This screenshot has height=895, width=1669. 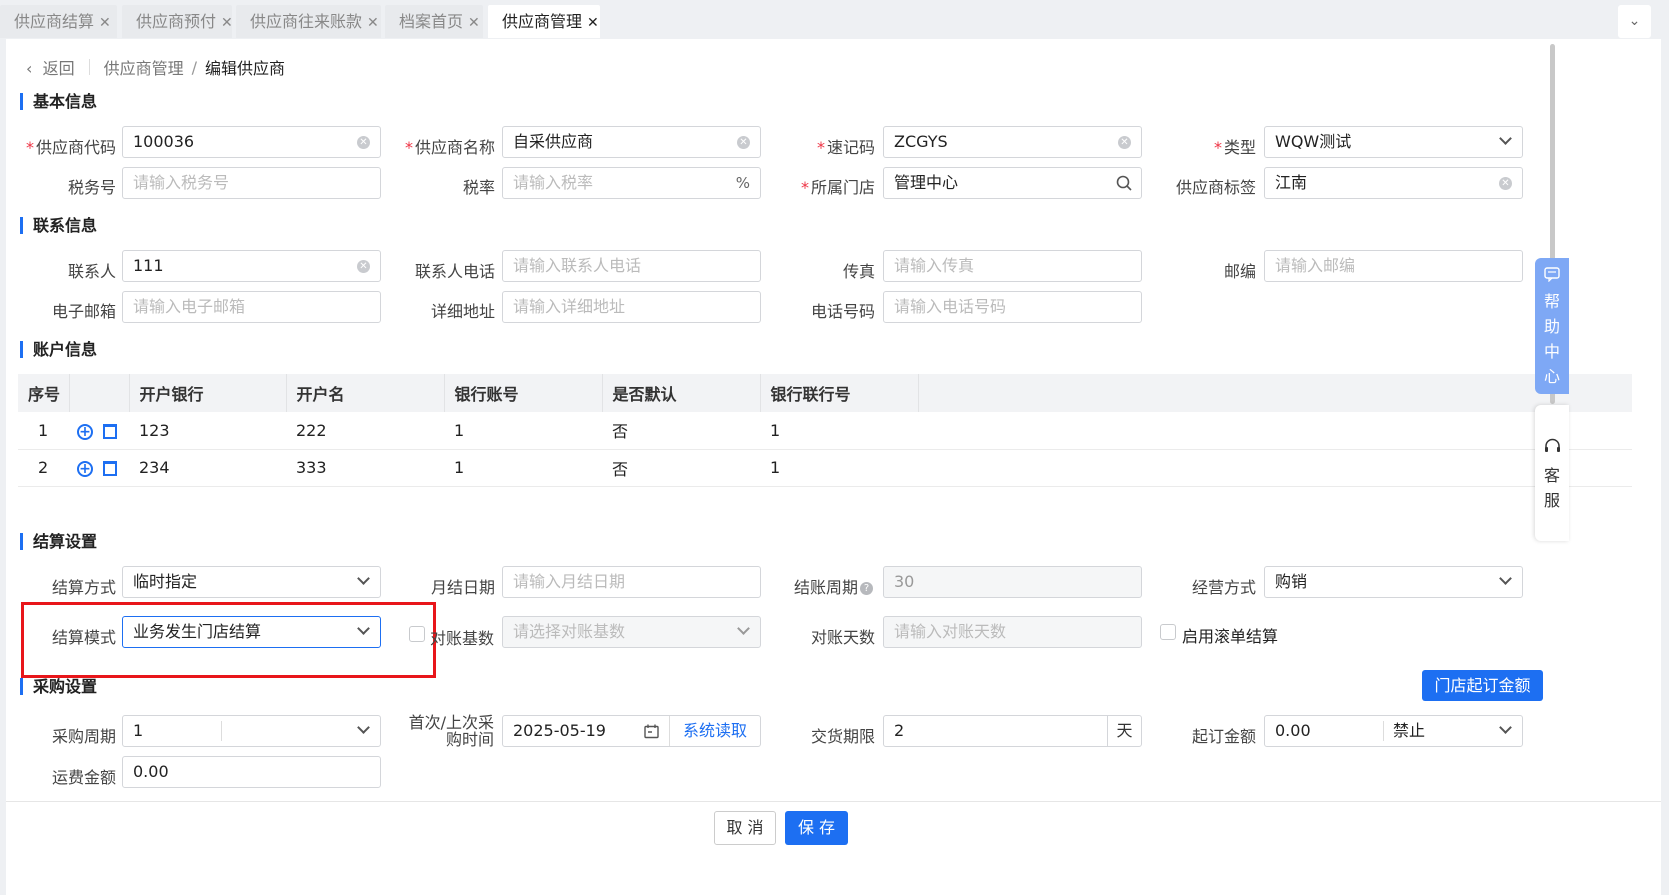 I want to click on tel-input: 请输入电话号码, so click(x=1012, y=307).